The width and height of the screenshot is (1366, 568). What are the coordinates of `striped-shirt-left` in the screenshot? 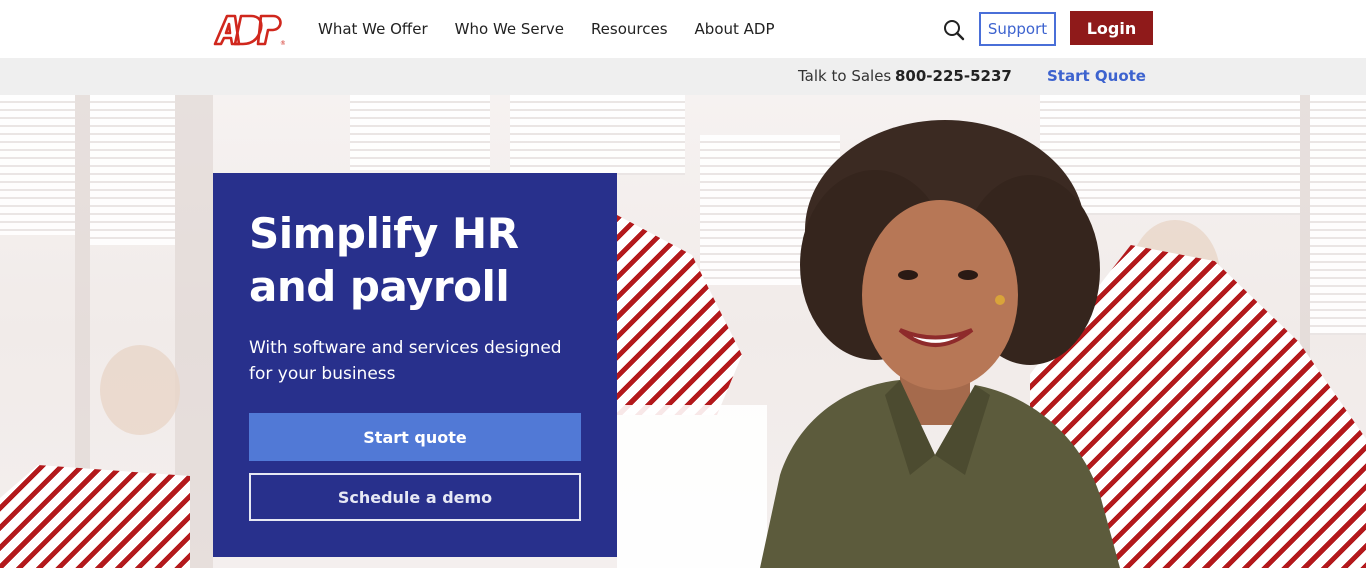 It's located at (95, 516).